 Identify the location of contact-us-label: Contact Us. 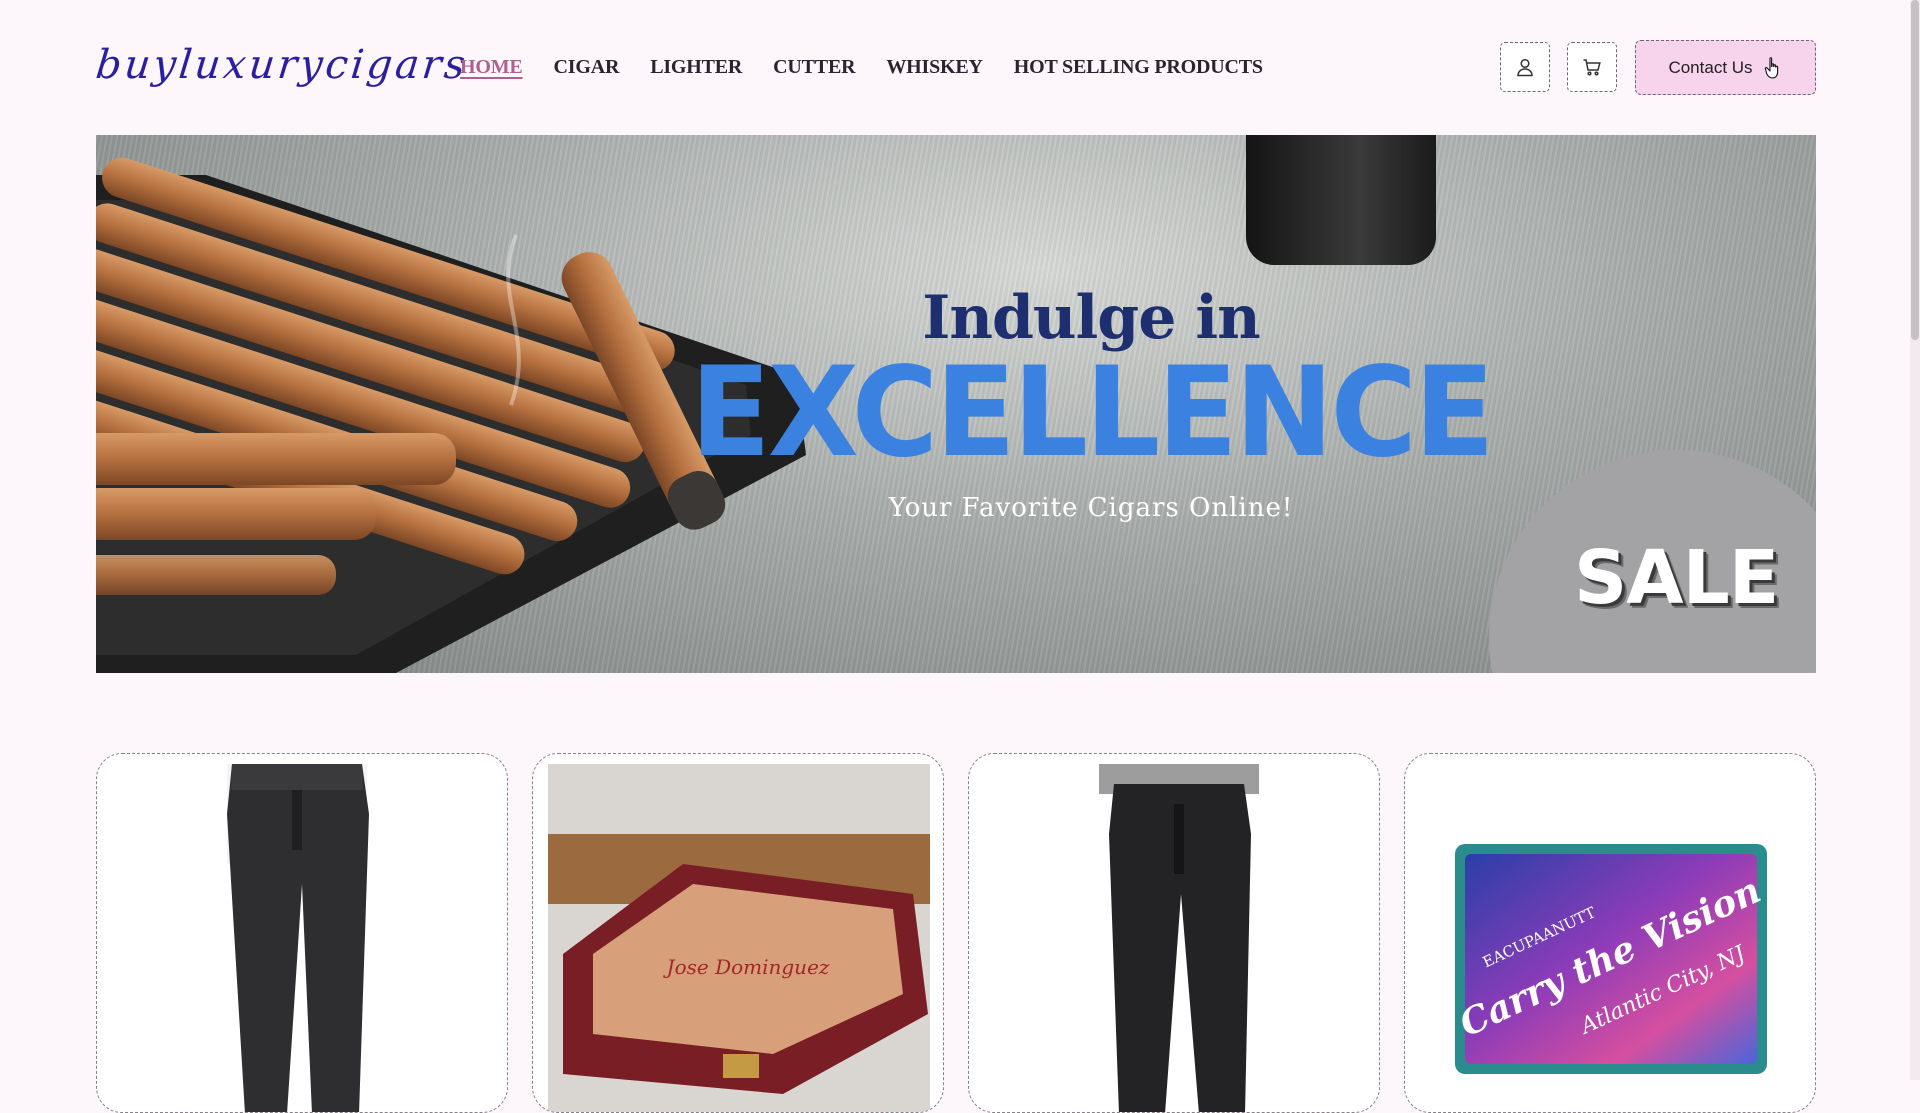
(1710, 67).